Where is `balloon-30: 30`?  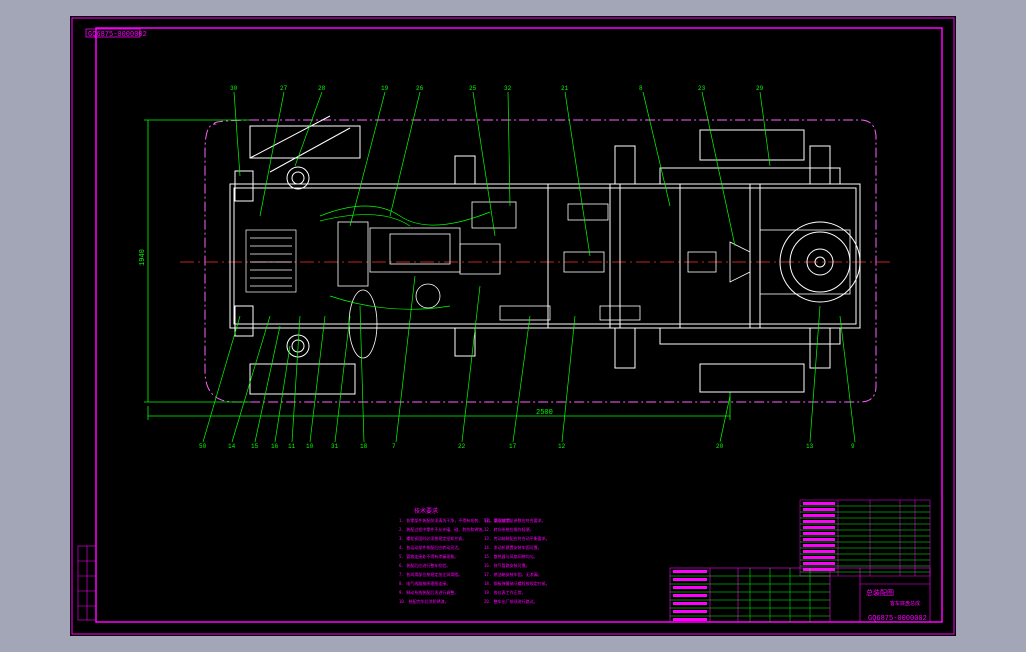 balloon-30: 30 is located at coordinates (234, 88).